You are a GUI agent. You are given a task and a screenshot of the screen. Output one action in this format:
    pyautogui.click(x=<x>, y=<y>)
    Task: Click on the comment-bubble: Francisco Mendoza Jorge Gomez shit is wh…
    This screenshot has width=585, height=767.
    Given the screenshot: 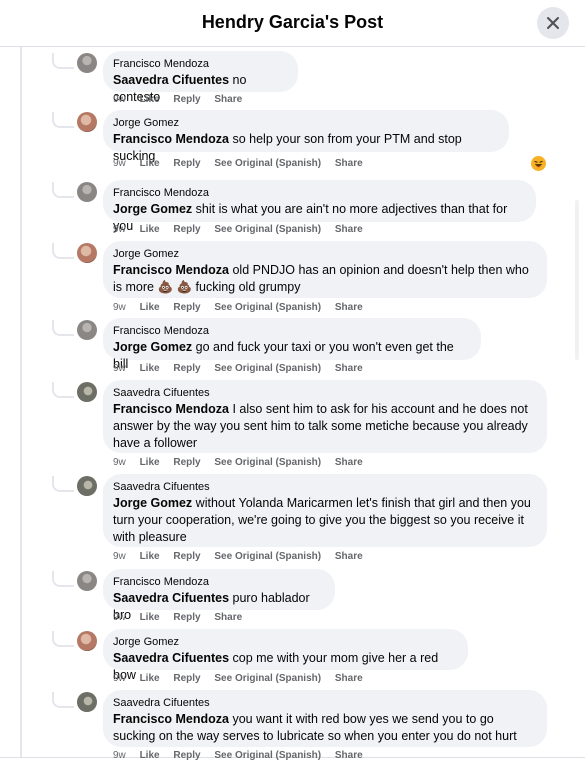 What is the action you would take?
    pyautogui.click(x=319, y=206)
    